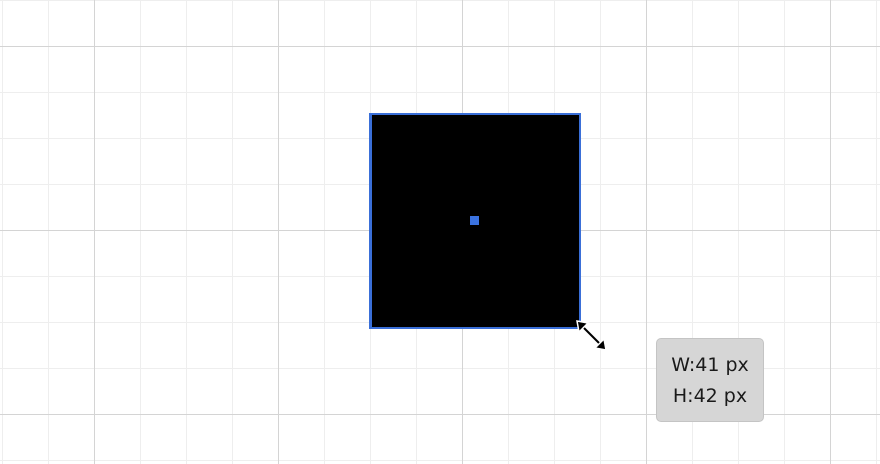 The height and width of the screenshot is (464, 880). I want to click on resize-diagonal-icon, so click(591, 335).